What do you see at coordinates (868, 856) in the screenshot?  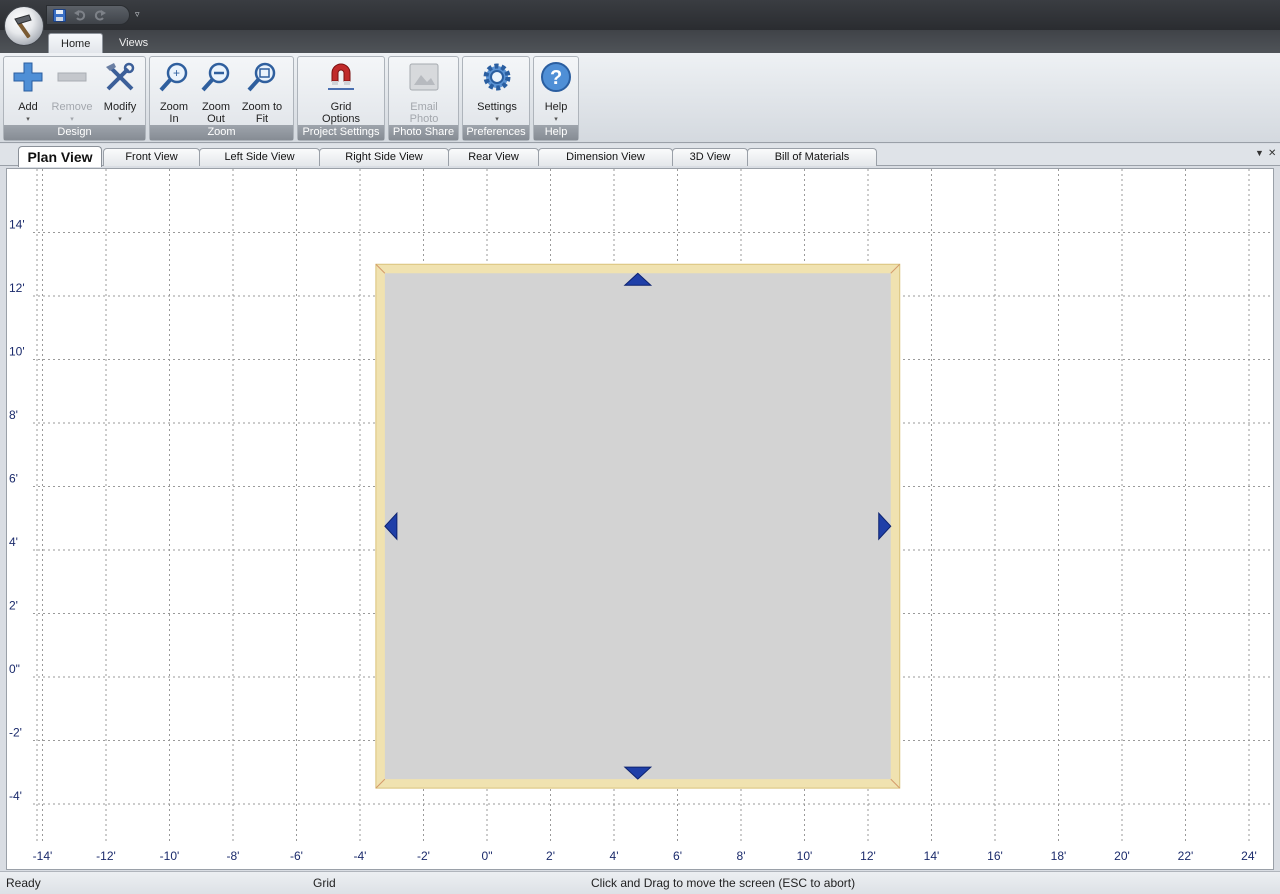 I see `x-axis-label: 12'` at bounding box center [868, 856].